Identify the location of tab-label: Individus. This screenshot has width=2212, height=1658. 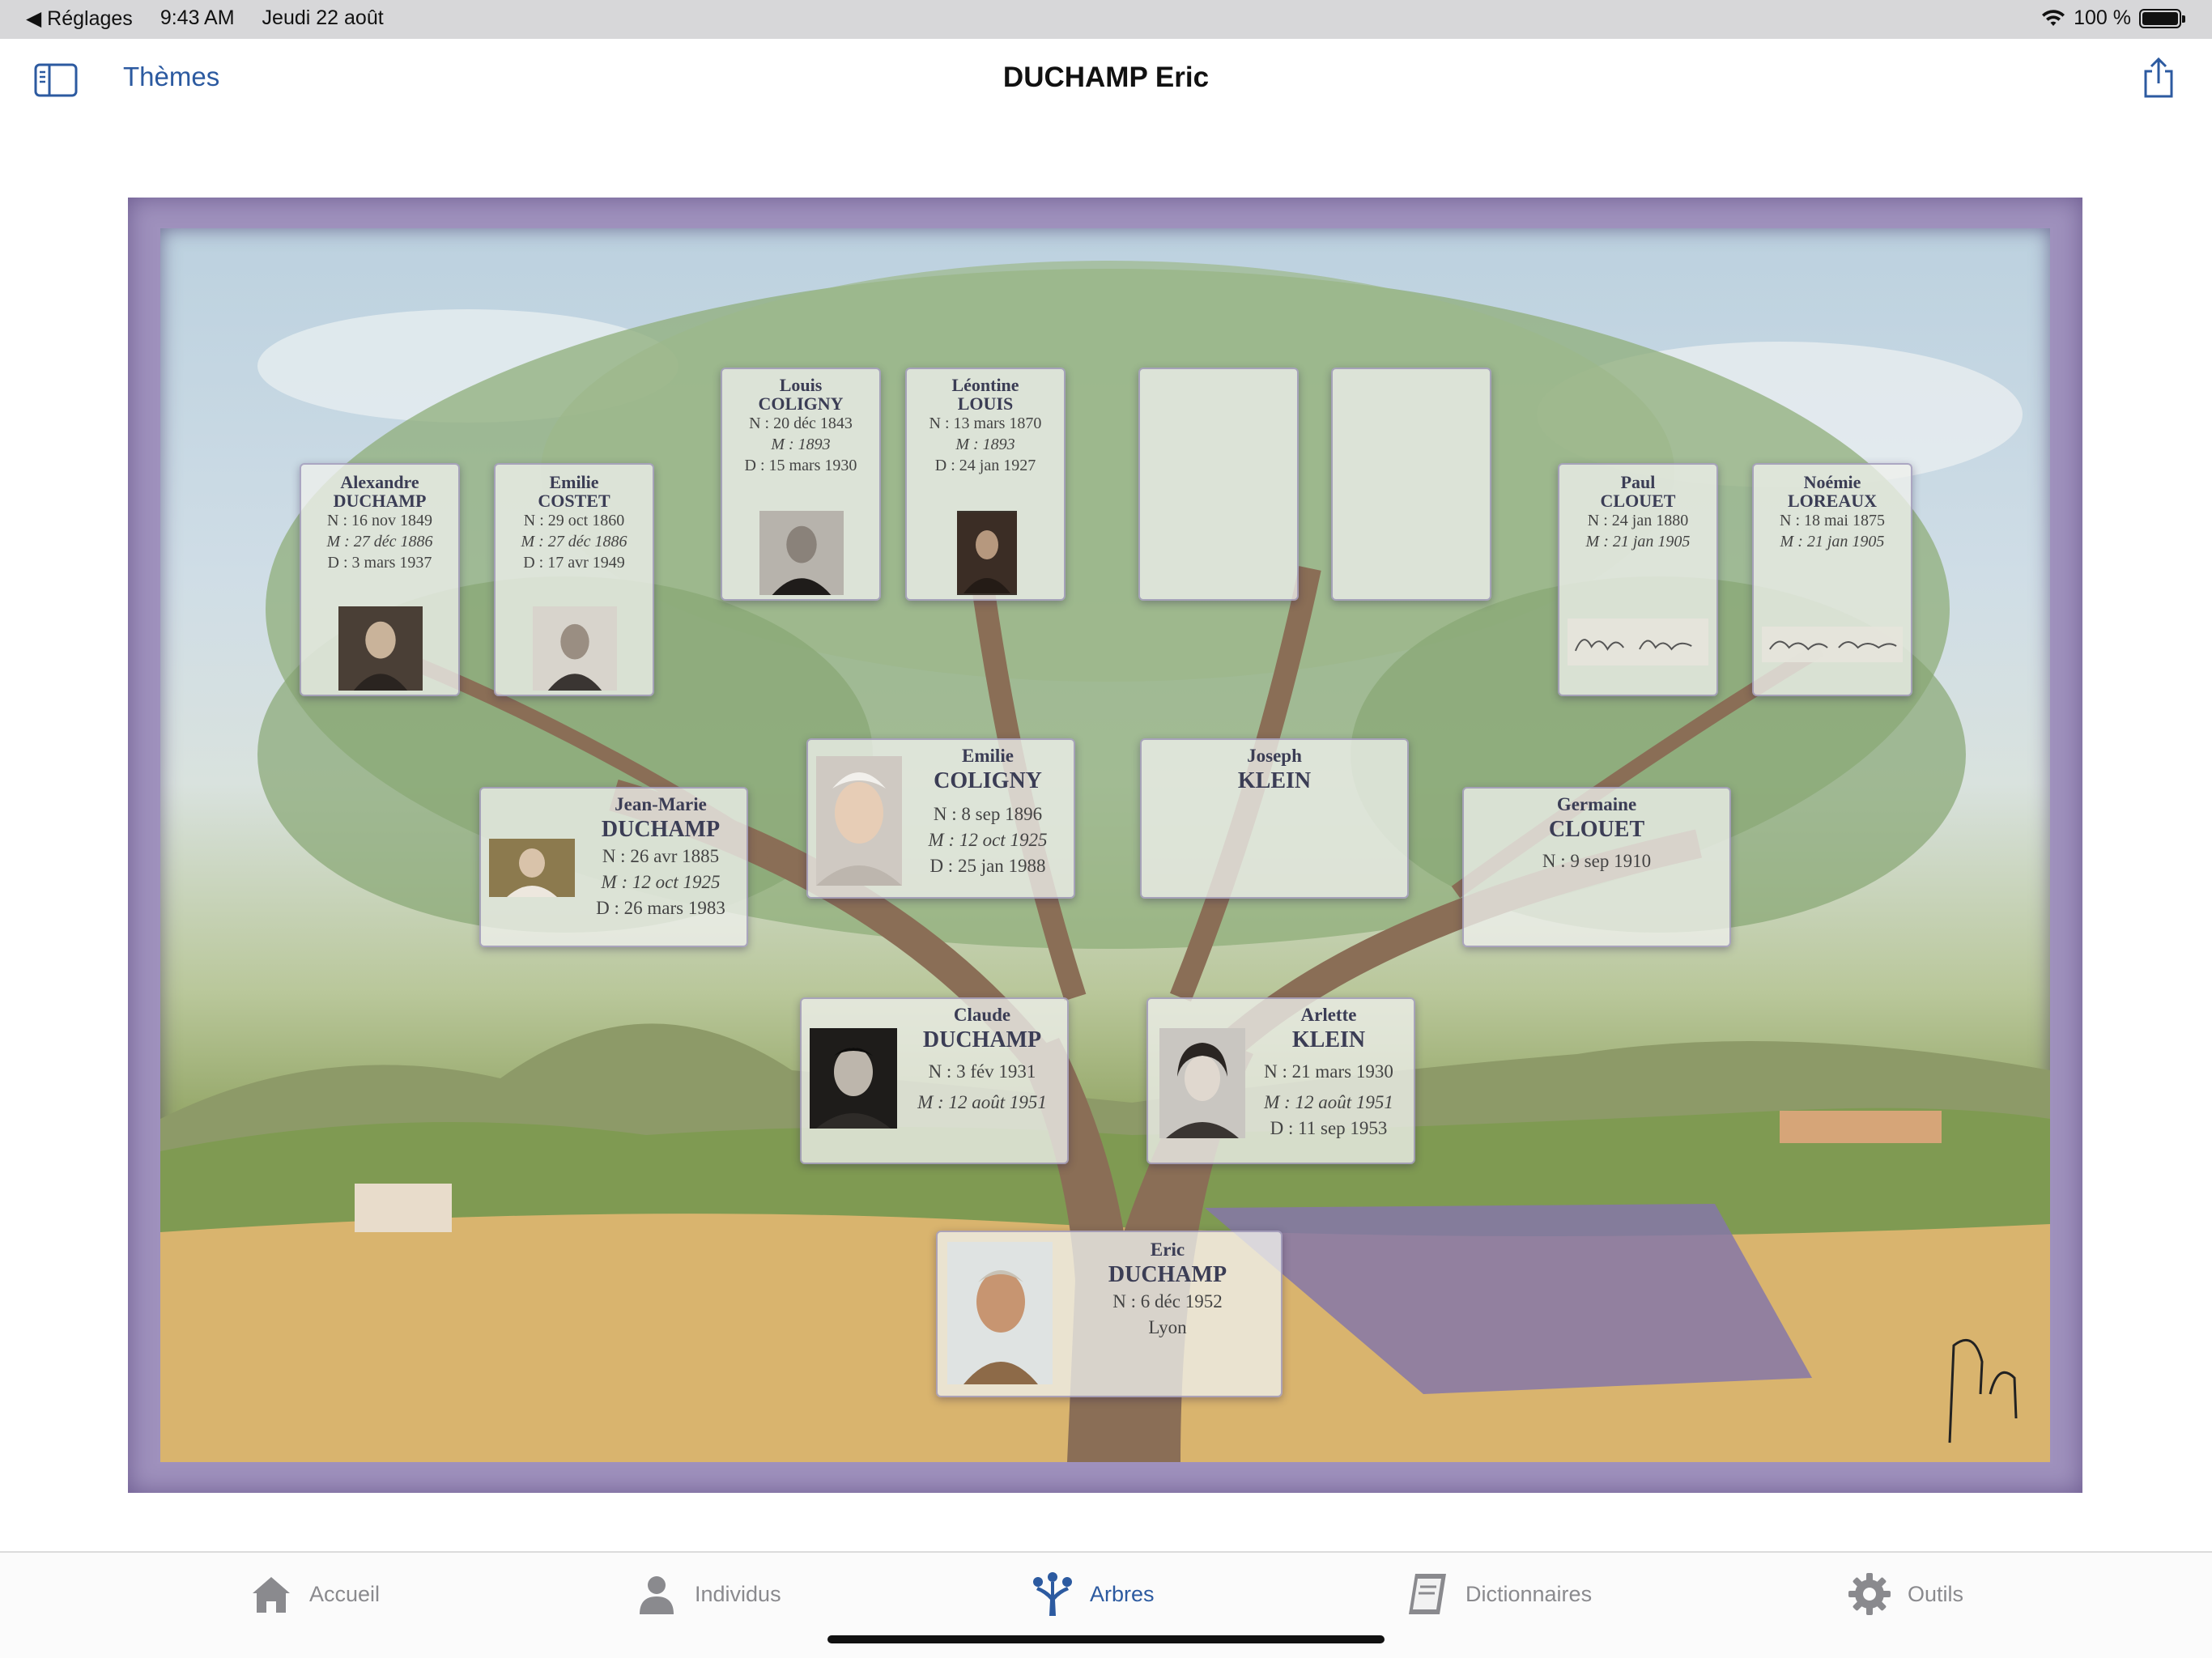
(738, 1593).